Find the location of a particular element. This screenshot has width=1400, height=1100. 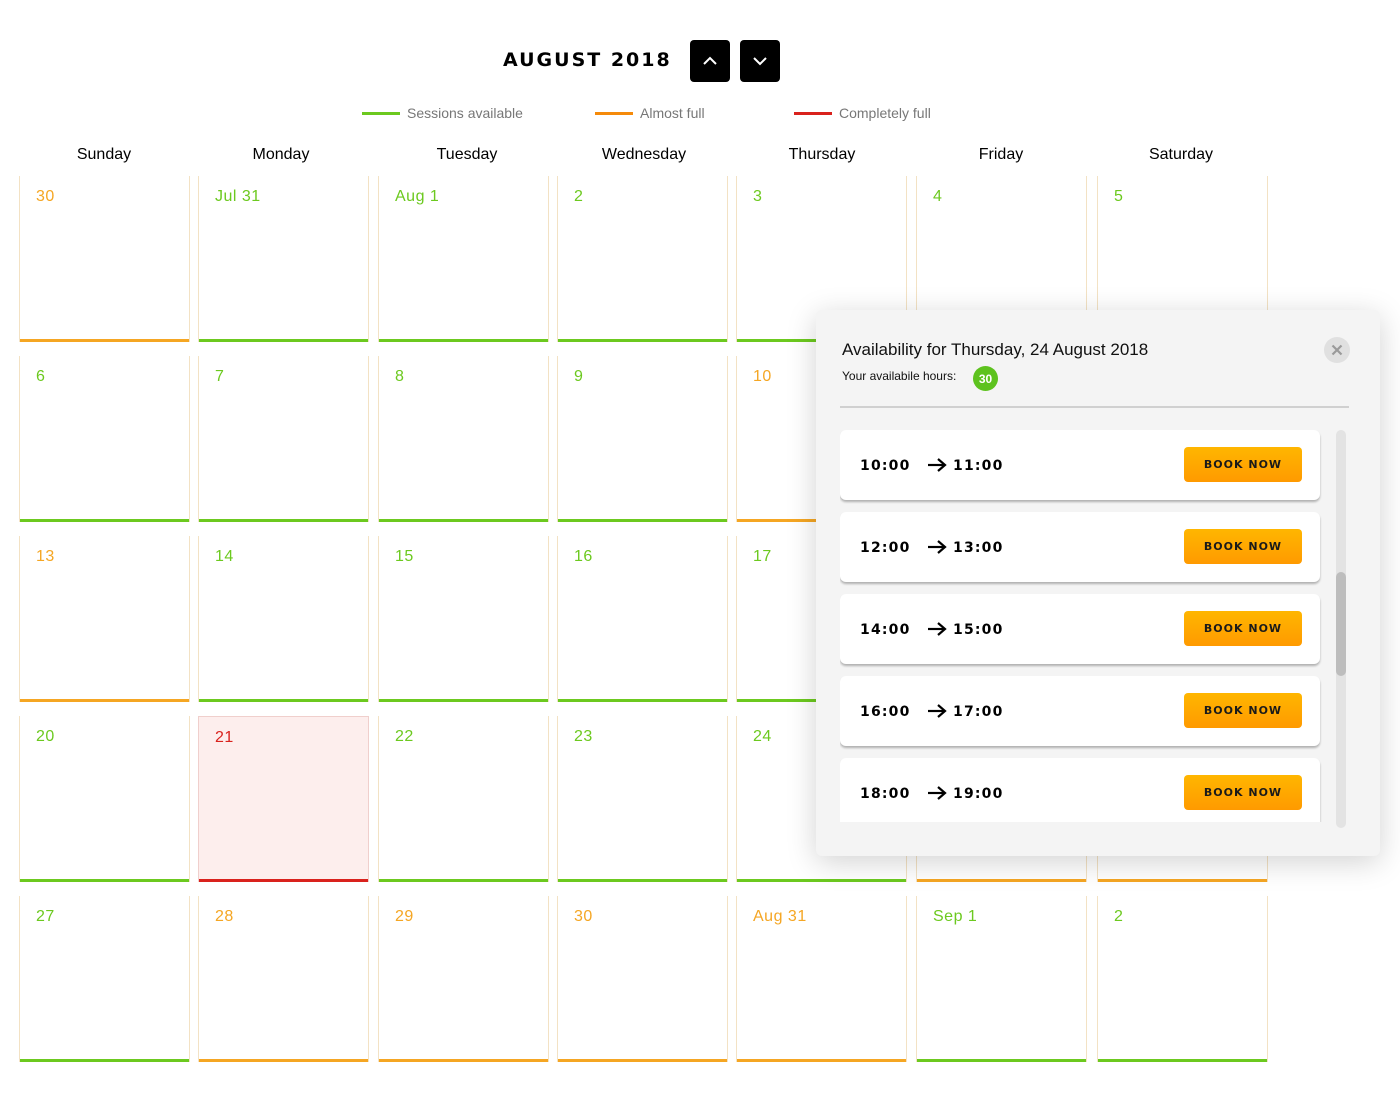

day-number: 22 is located at coordinates (404, 736).